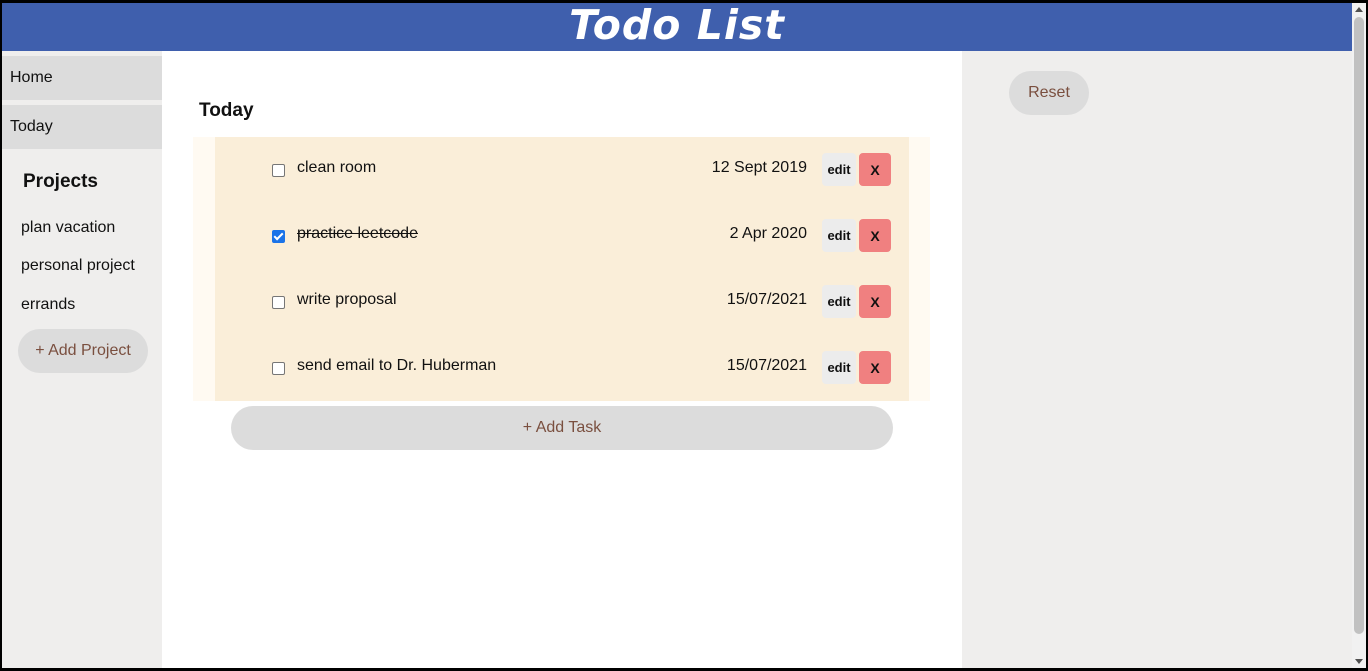 The width and height of the screenshot is (1368, 671). What do you see at coordinates (68, 228) in the screenshot?
I see `project-item-plan-vacation: plan vacation` at bounding box center [68, 228].